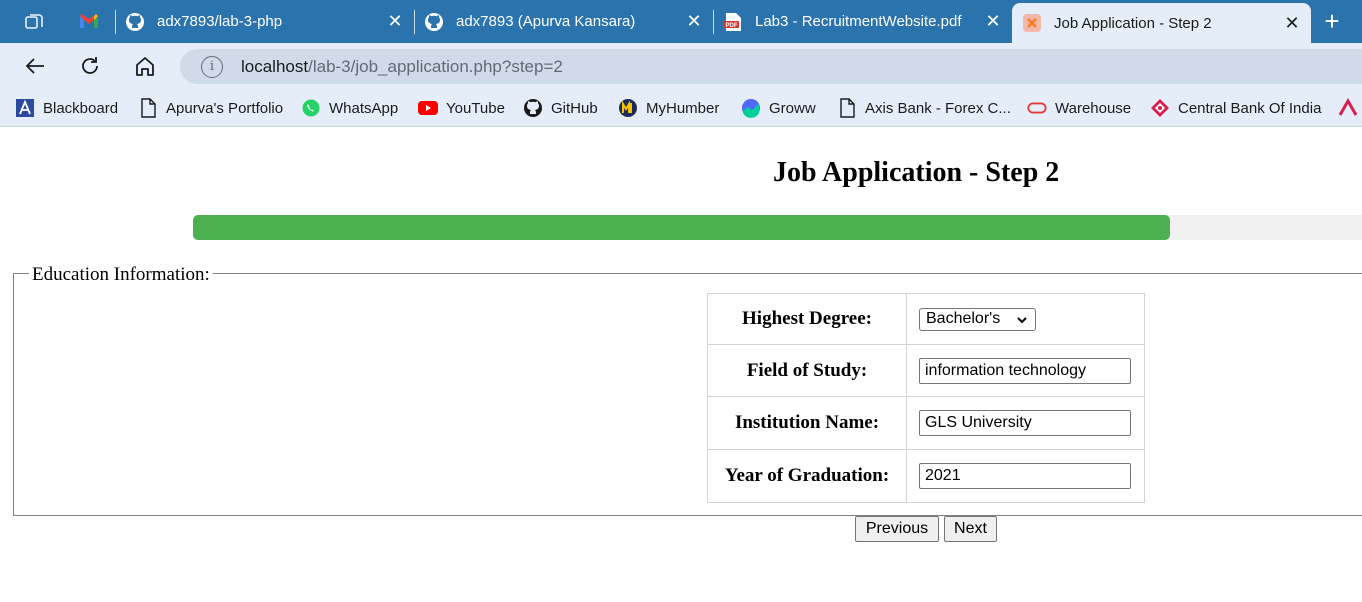 The height and width of the screenshot is (602, 1362). What do you see at coordinates (970, 529) in the screenshot?
I see `next-button: Next` at bounding box center [970, 529].